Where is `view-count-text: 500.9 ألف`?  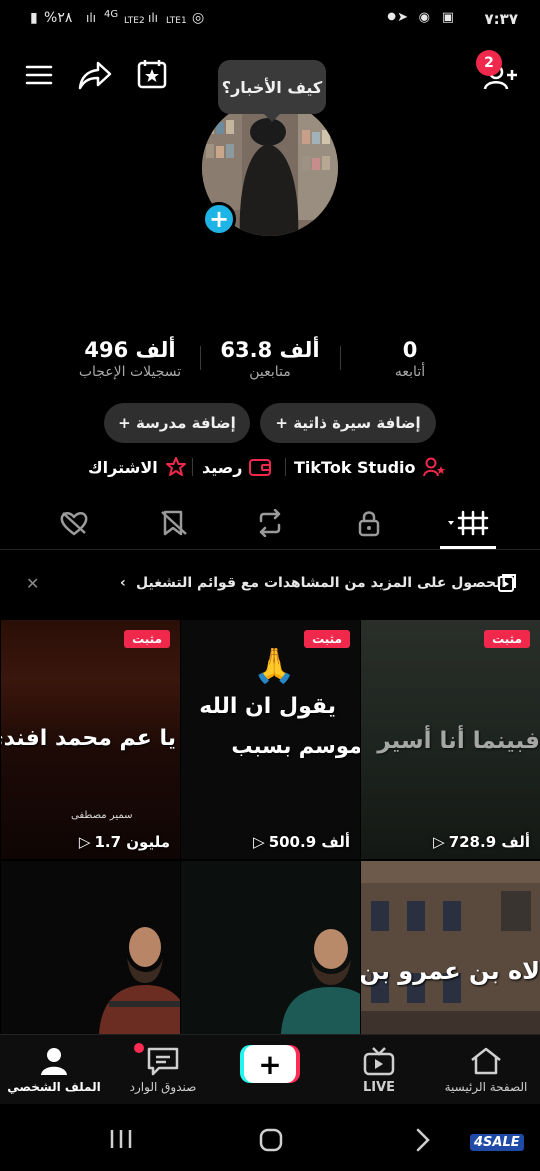
view-count-text: 500.9 ألف is located at coordinates (309, 842).